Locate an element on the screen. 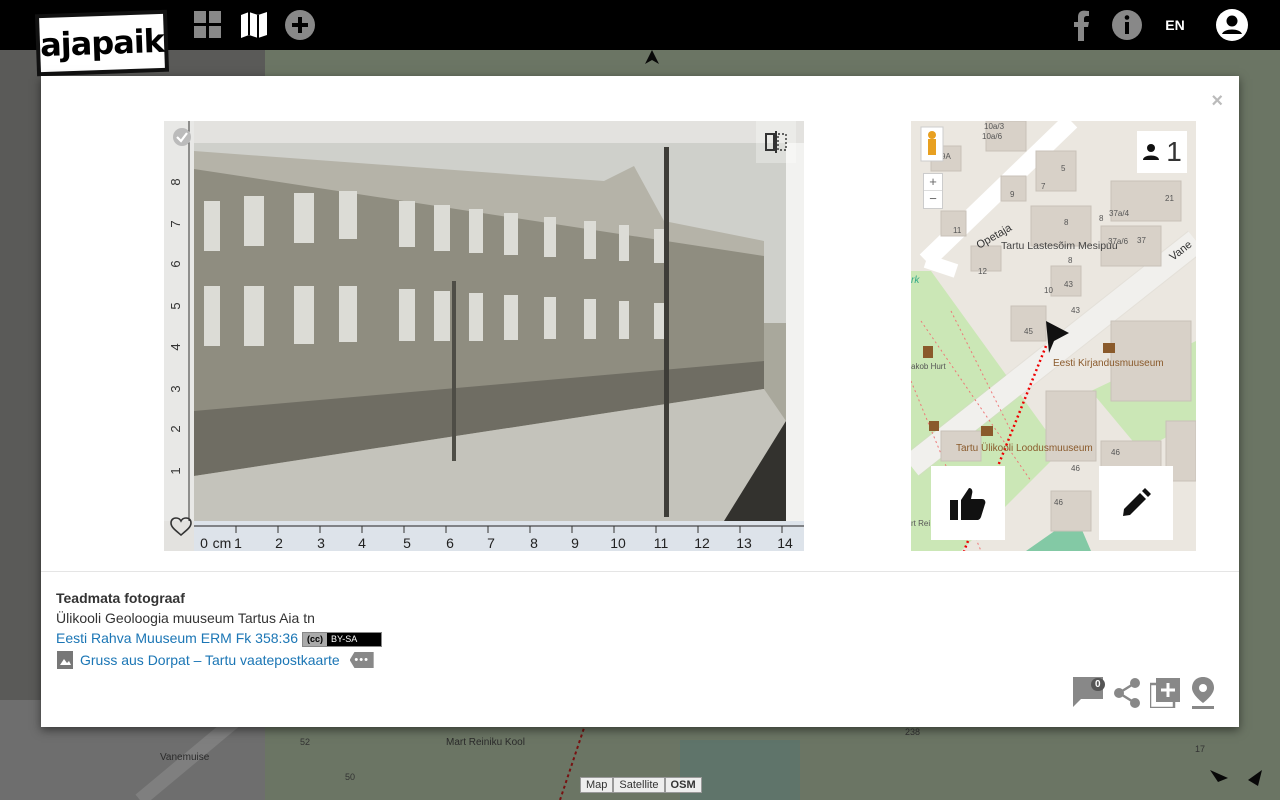  map-poi-school: Tartu Lastesõim Mesipuu is located at coordinates (1059, 246).